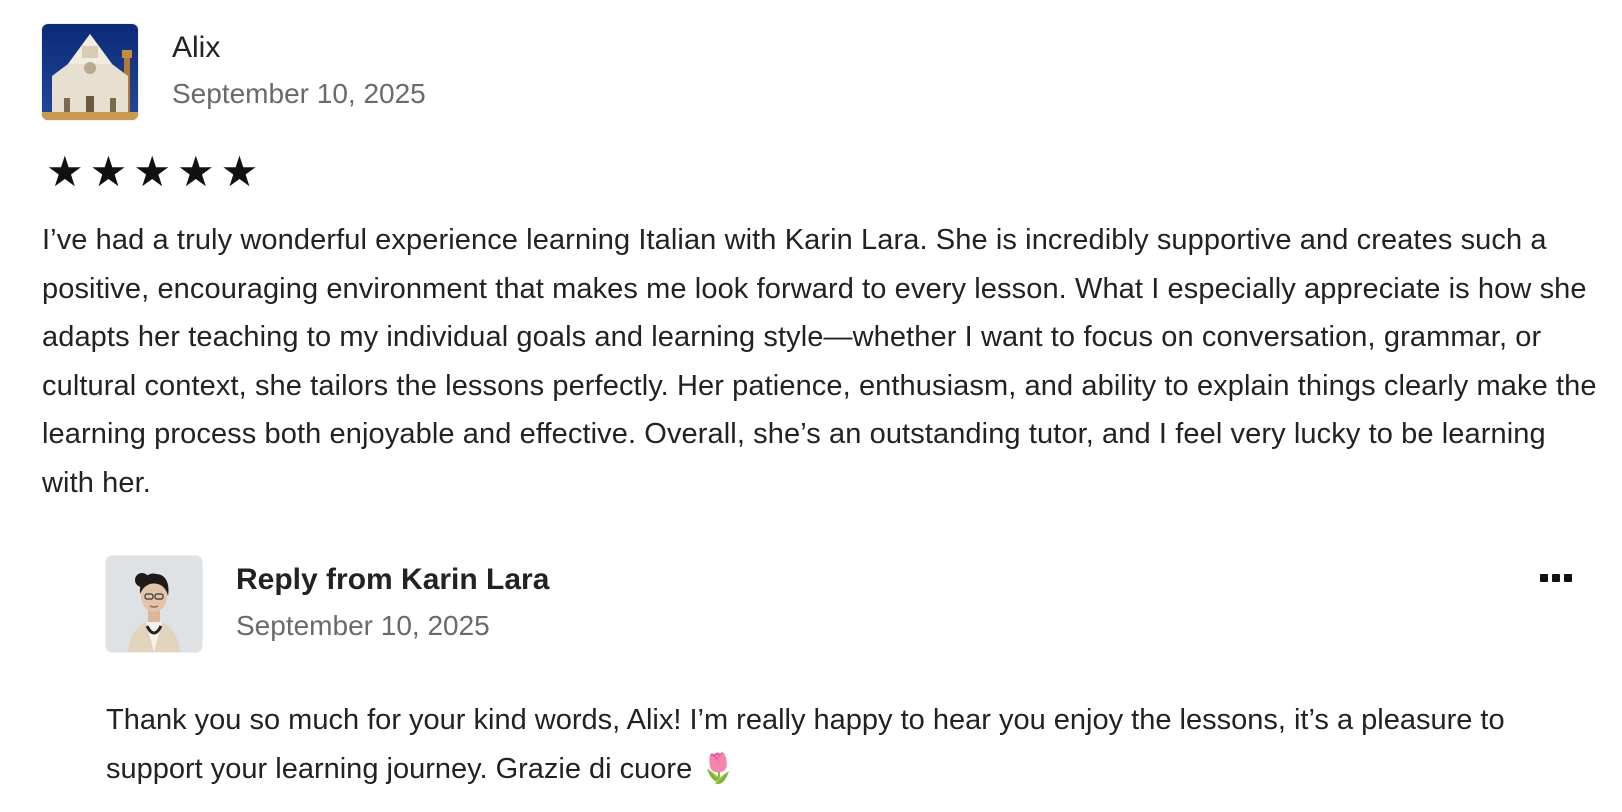 The image size is (1622, 812). What do you see at coordinates (824, 172) in the screenshot?
I see `rating-stars: ★ ★ ★ ★ ★` at bounding box center [824, 172].